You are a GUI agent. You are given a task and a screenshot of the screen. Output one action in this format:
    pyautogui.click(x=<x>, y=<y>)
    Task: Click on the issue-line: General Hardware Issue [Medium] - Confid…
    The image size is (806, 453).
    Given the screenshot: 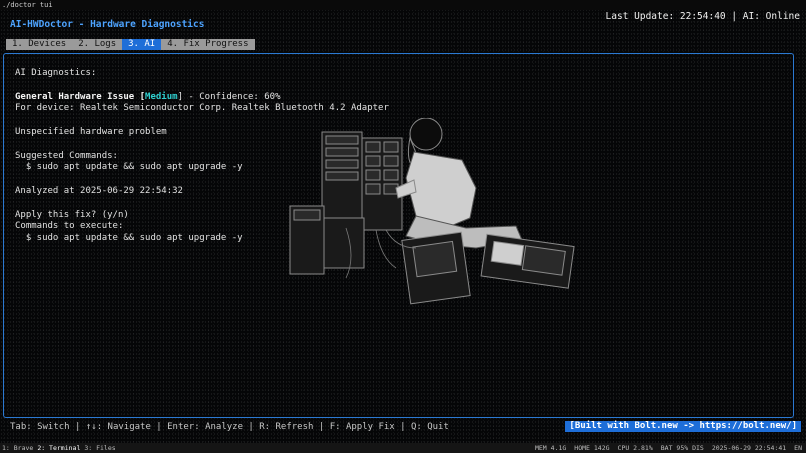 What is the action you would take?
    pyautogui.click(x=202, y=98)
    